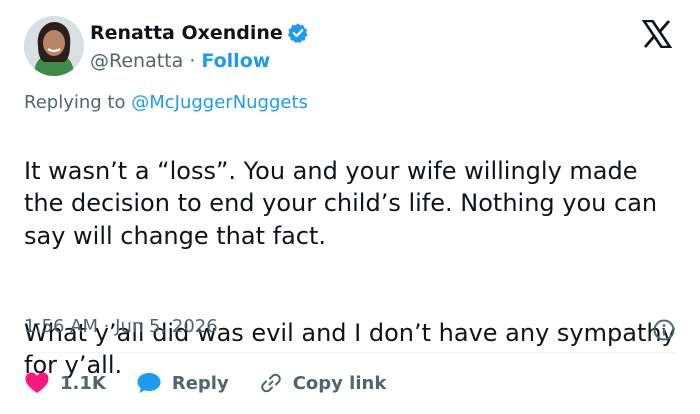 The image size is (700, 414). I want to click on follow-button: Follow, so click(235, 61).